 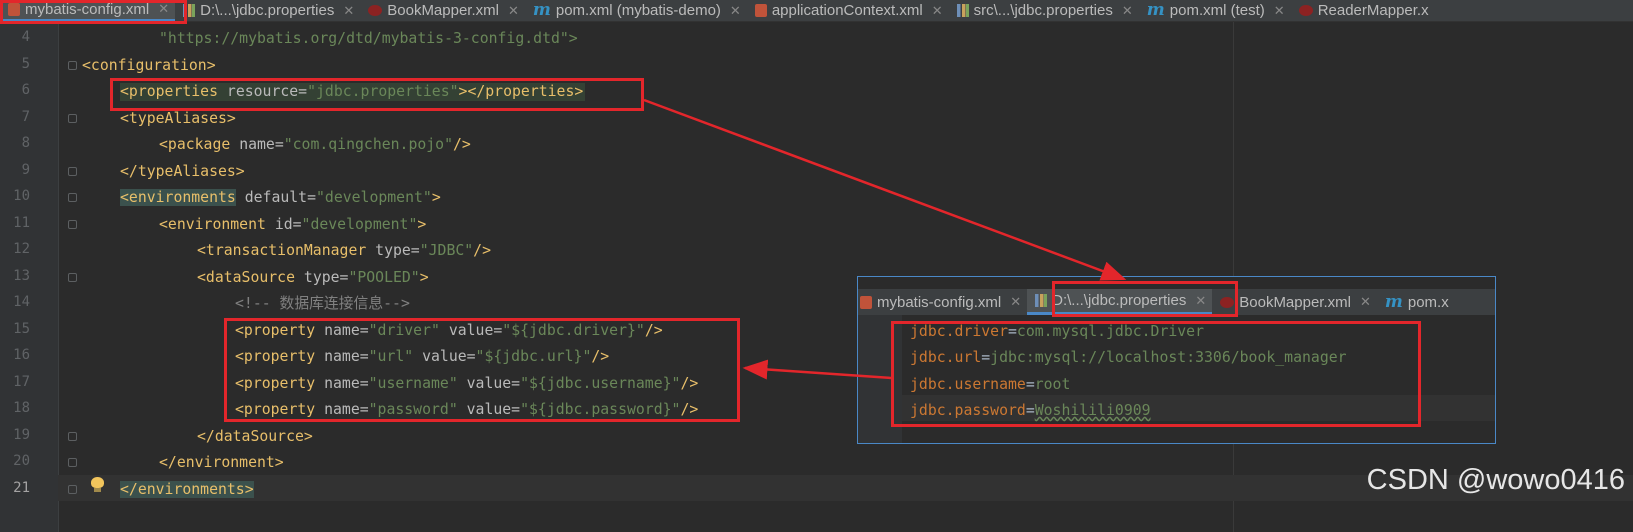 I want to click on xml-attr: type=, so click(x=322, y=277).